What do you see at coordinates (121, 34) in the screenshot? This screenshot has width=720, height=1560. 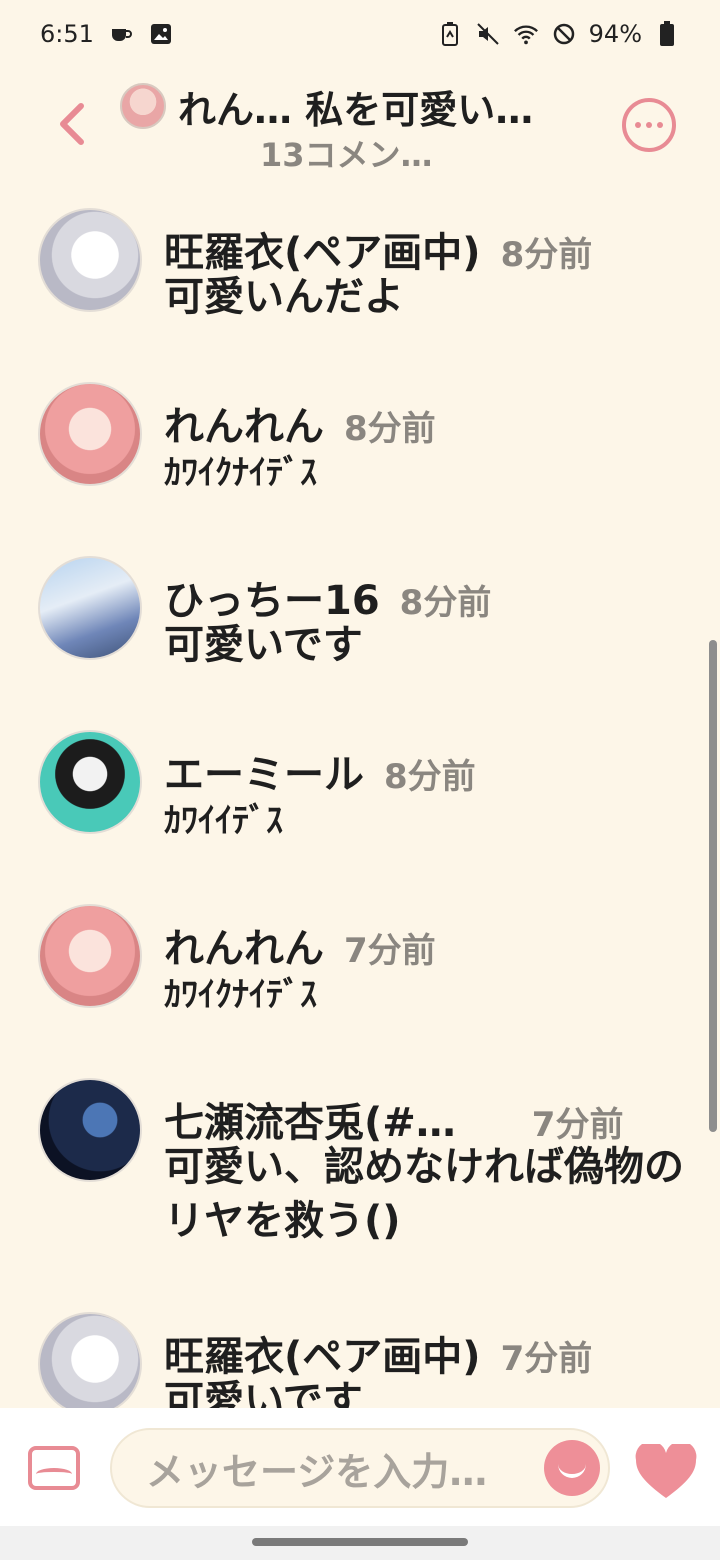 I see `cup-icon` at bounding box center [121, 34].